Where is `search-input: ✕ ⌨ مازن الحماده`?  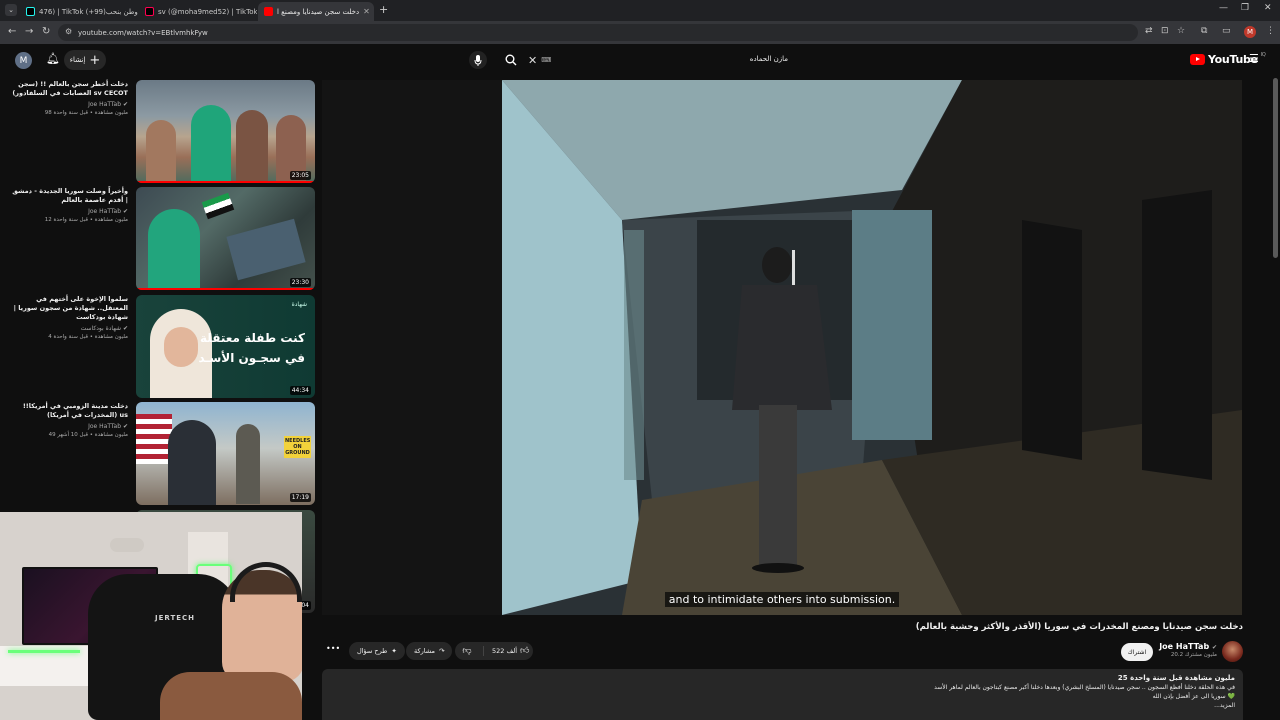
search-input: ✕ ⌨ مازن الحماده is located at coordinates (662, 60).